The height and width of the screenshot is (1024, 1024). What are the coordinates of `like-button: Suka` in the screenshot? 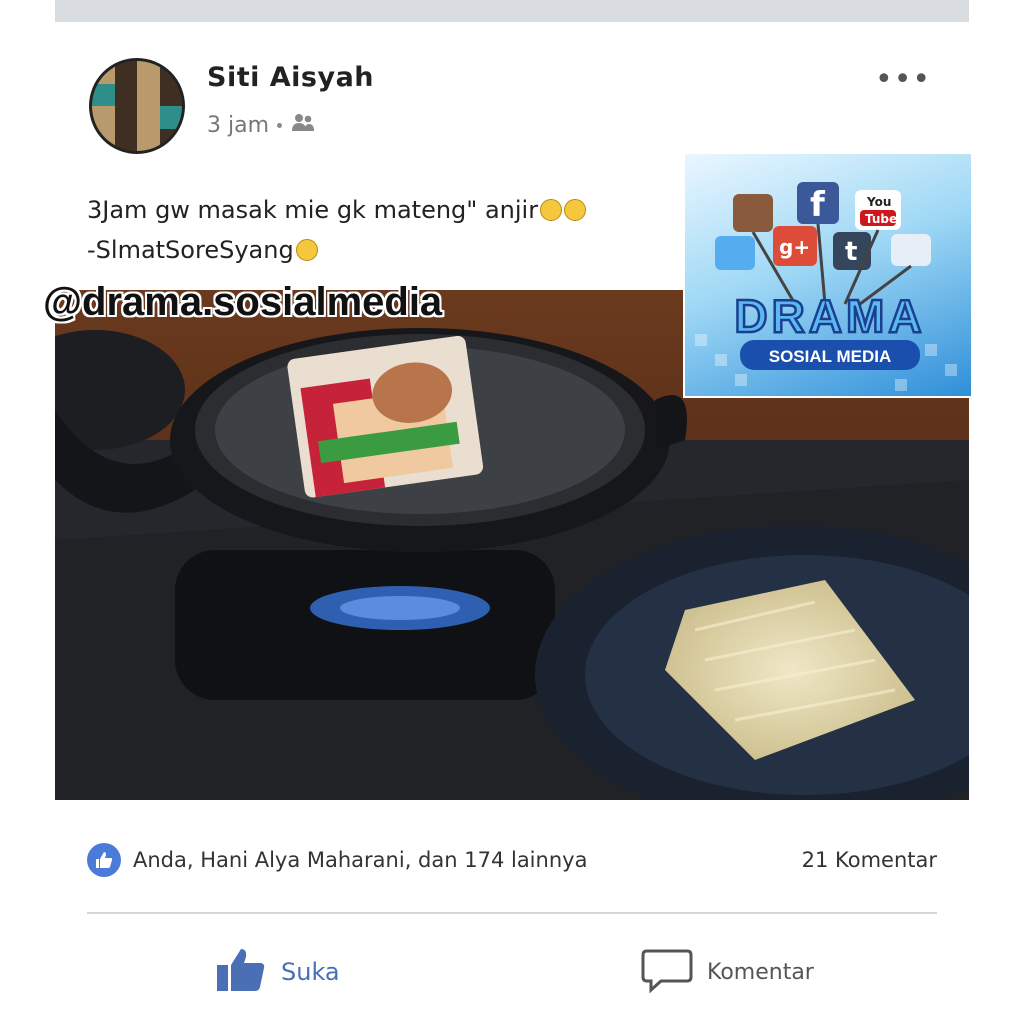 It's located at (277, 972).